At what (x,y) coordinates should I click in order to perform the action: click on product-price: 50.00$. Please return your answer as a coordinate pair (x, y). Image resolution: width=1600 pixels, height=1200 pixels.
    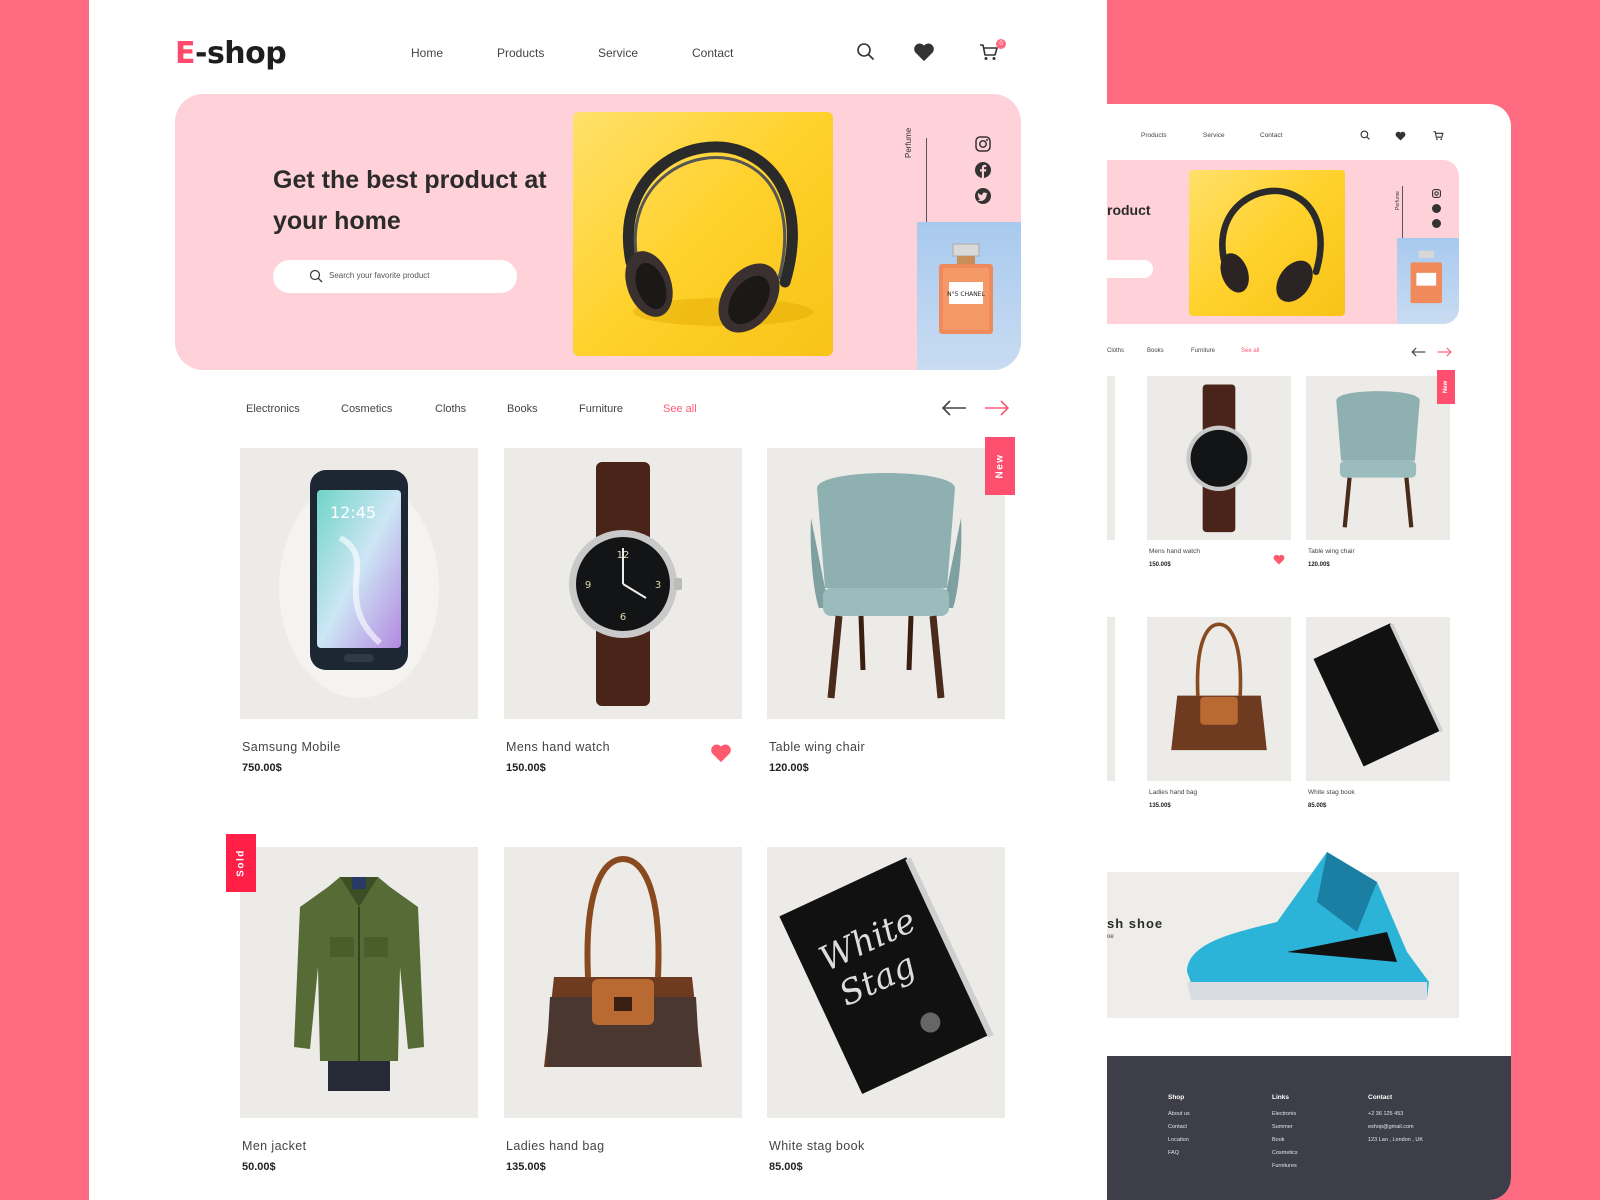
    Looking at the image, I should click on (259, 1167).